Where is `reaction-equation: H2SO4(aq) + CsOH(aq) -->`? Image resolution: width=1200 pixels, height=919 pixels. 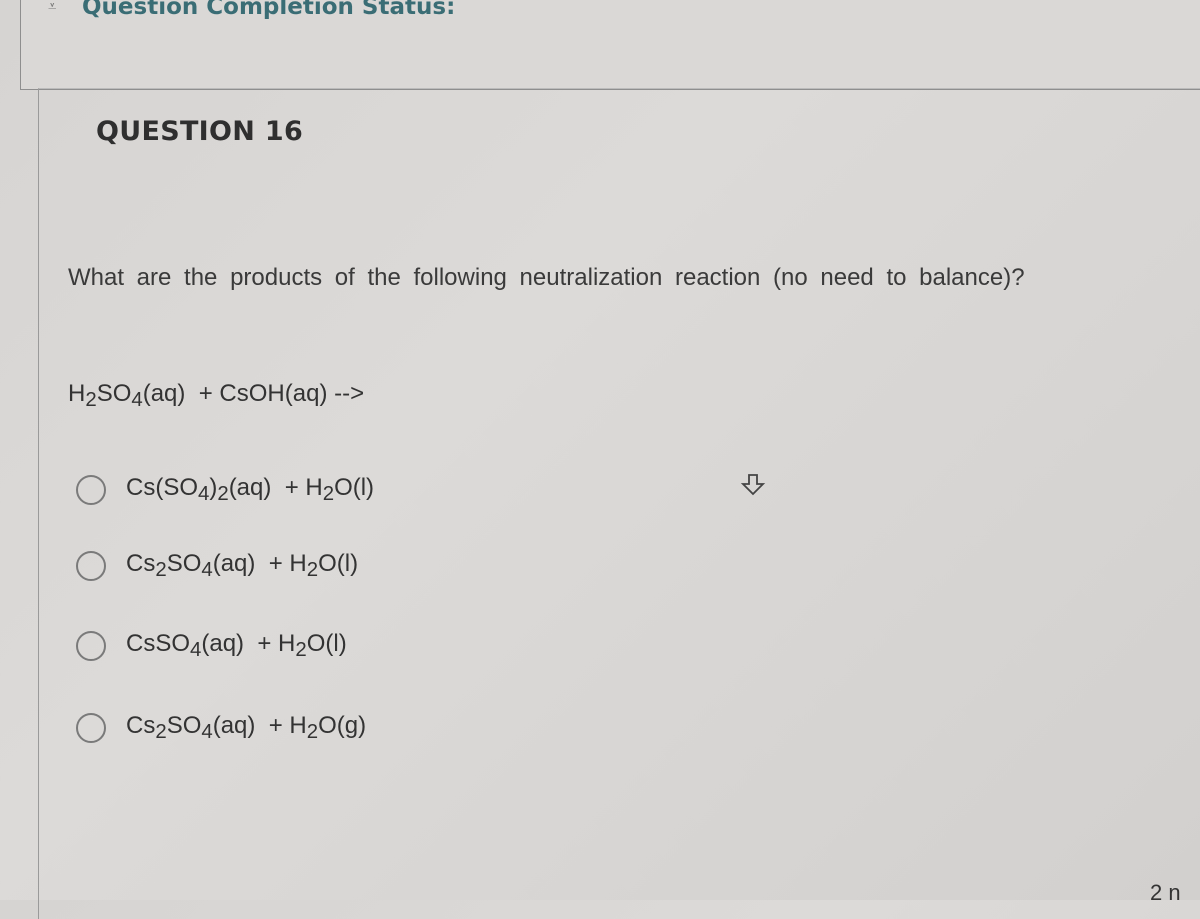 reaction-equation: H2SO4(aq) + CsOH(aq) --> is located at coordinates (216, 396).